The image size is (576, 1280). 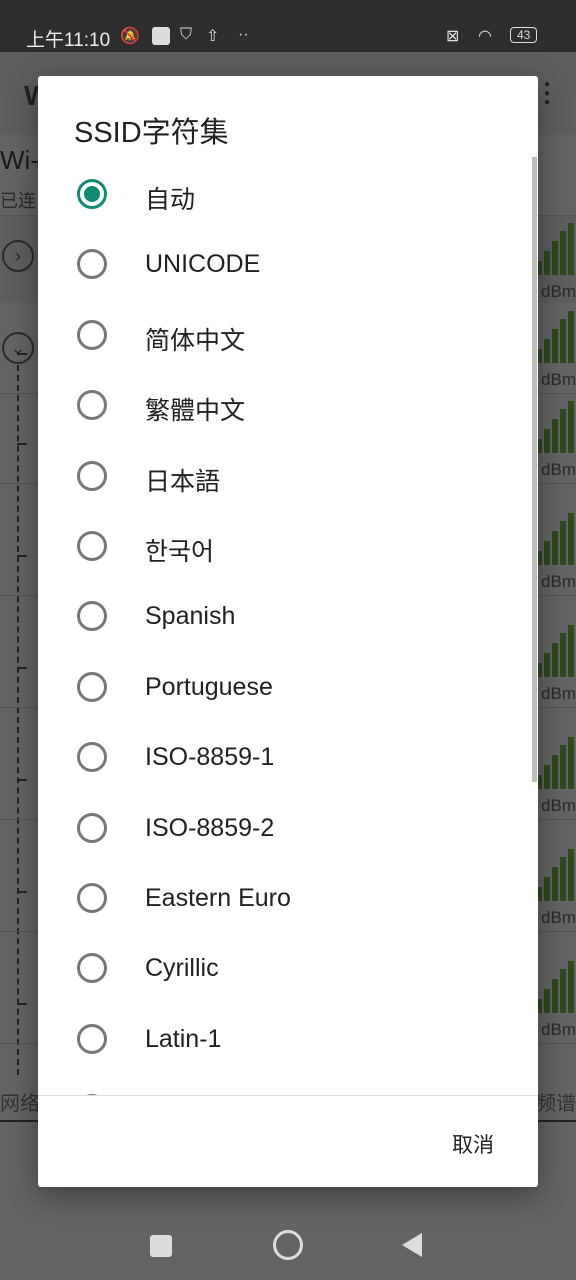 I want to click on charset-option: 繁體中文, so click(x=284, y=404).